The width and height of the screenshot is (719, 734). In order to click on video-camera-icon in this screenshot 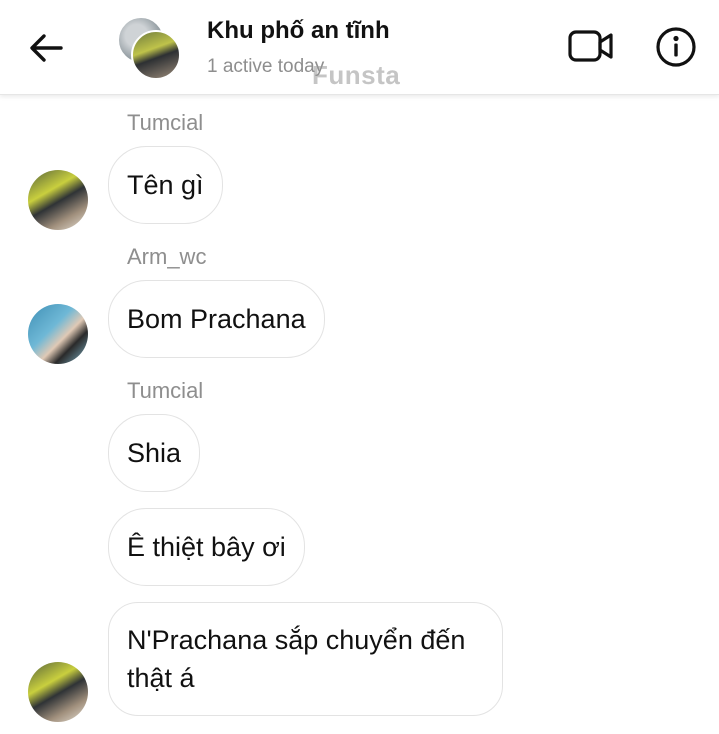, I will do `click(590, 46)`.